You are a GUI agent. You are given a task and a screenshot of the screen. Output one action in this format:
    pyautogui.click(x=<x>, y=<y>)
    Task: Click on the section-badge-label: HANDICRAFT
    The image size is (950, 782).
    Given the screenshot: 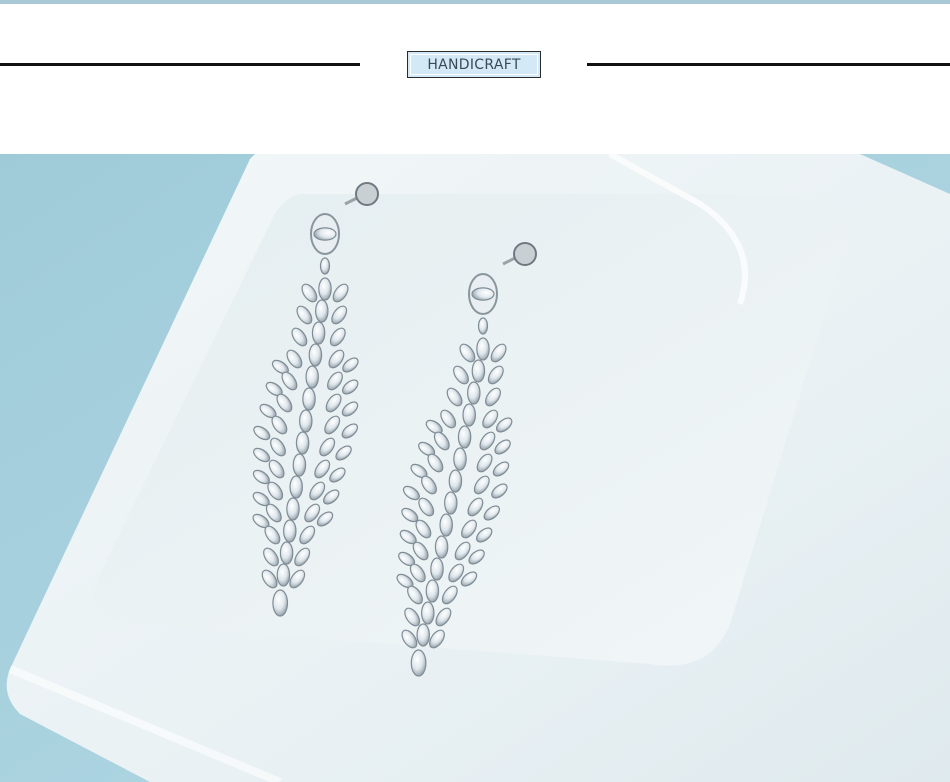 What is the action you would take?
    pyautogui.click(x=474, y=64)
    